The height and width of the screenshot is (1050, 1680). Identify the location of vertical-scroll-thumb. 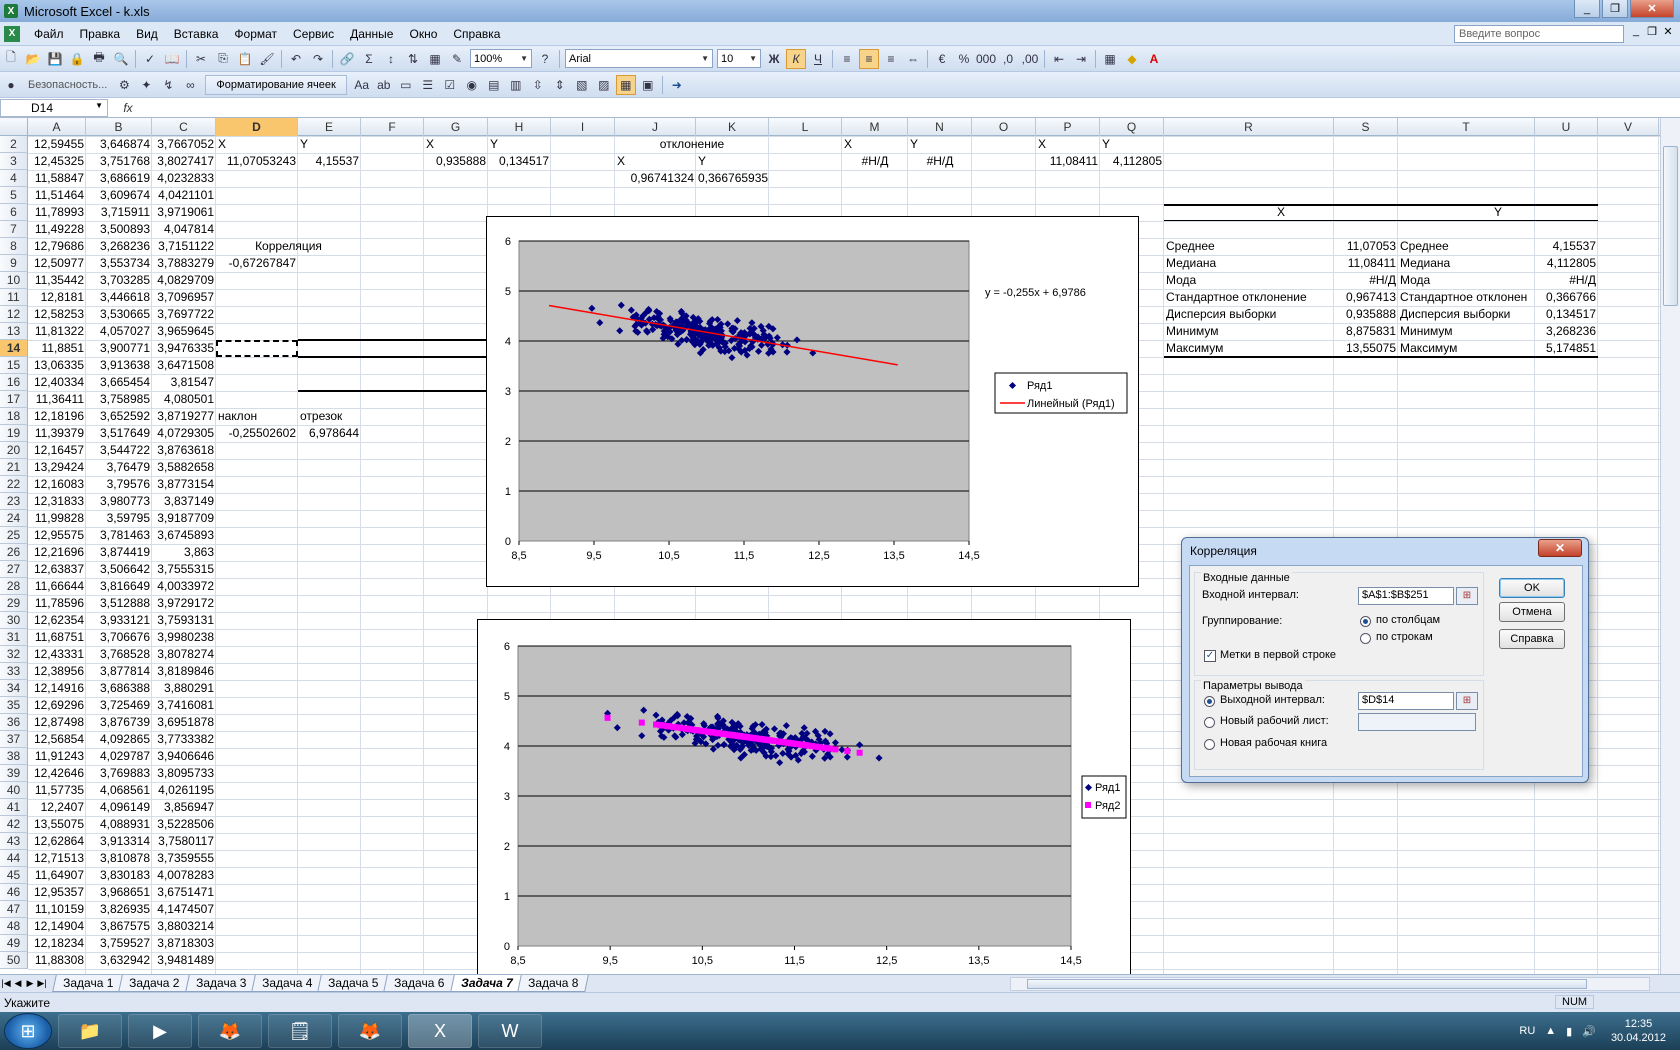
(1670, 226).